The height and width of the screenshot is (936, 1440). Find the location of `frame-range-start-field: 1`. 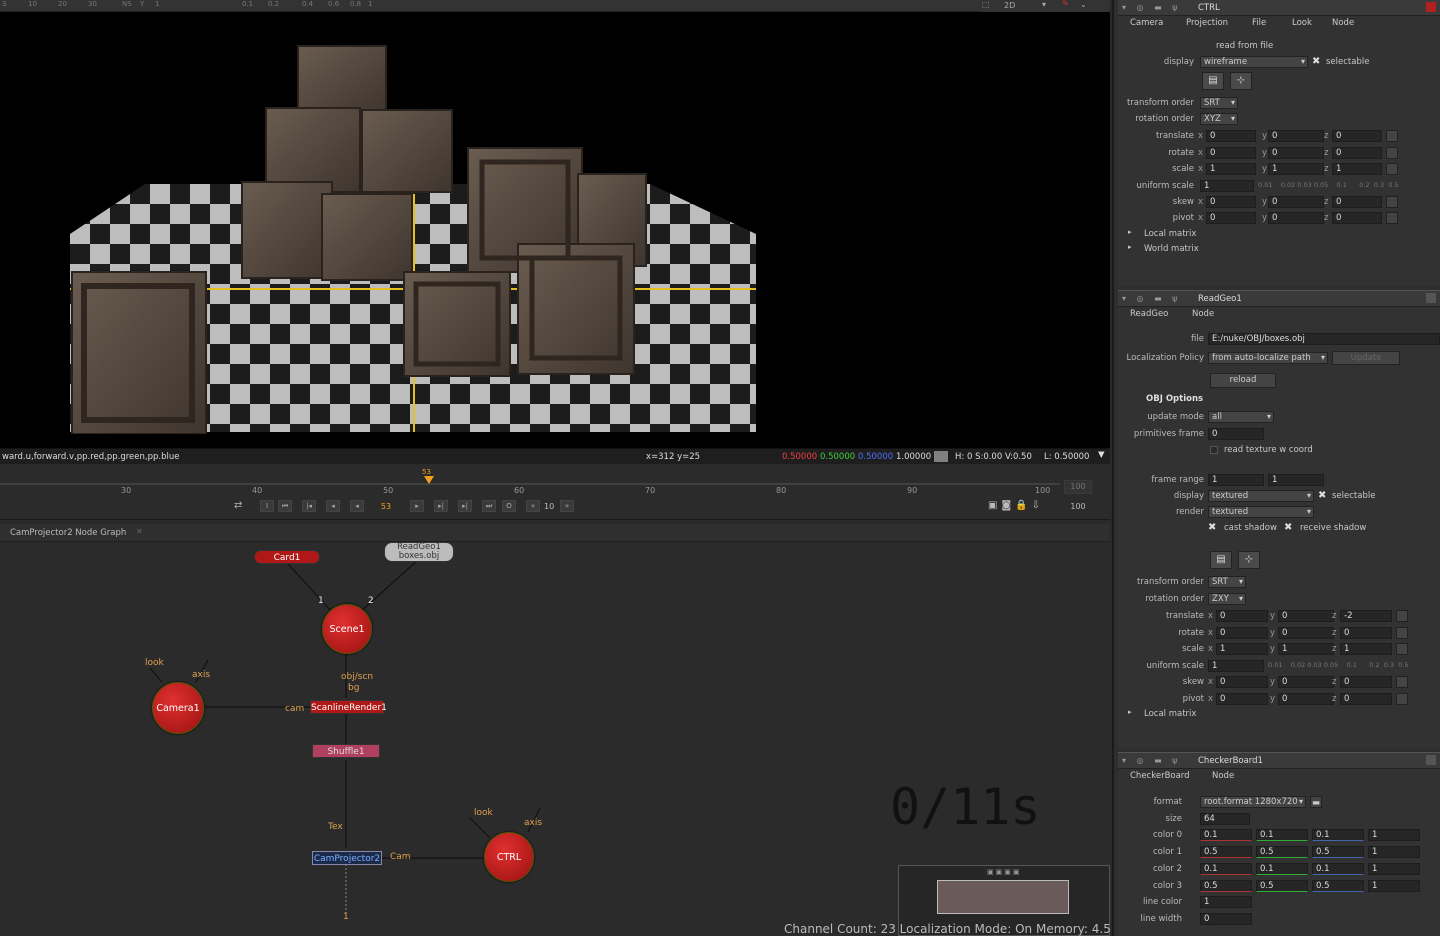

frame-range-start-field: 1 is located at coordinates (1236, 480).